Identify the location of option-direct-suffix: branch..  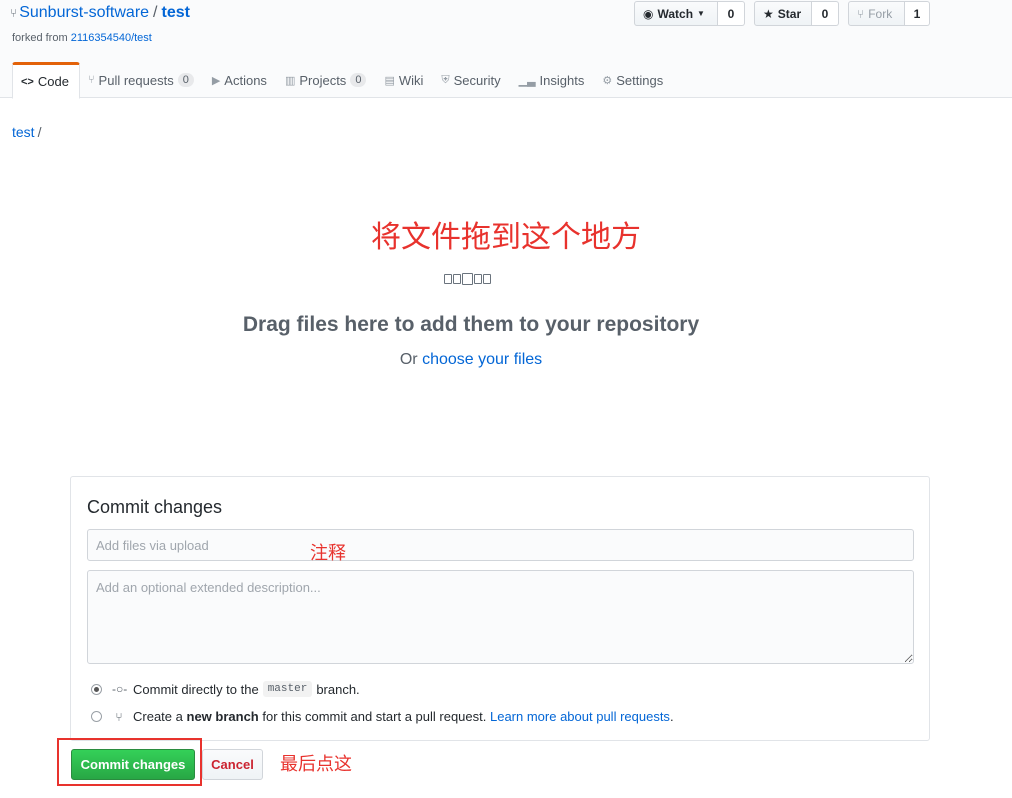
(338, 689).